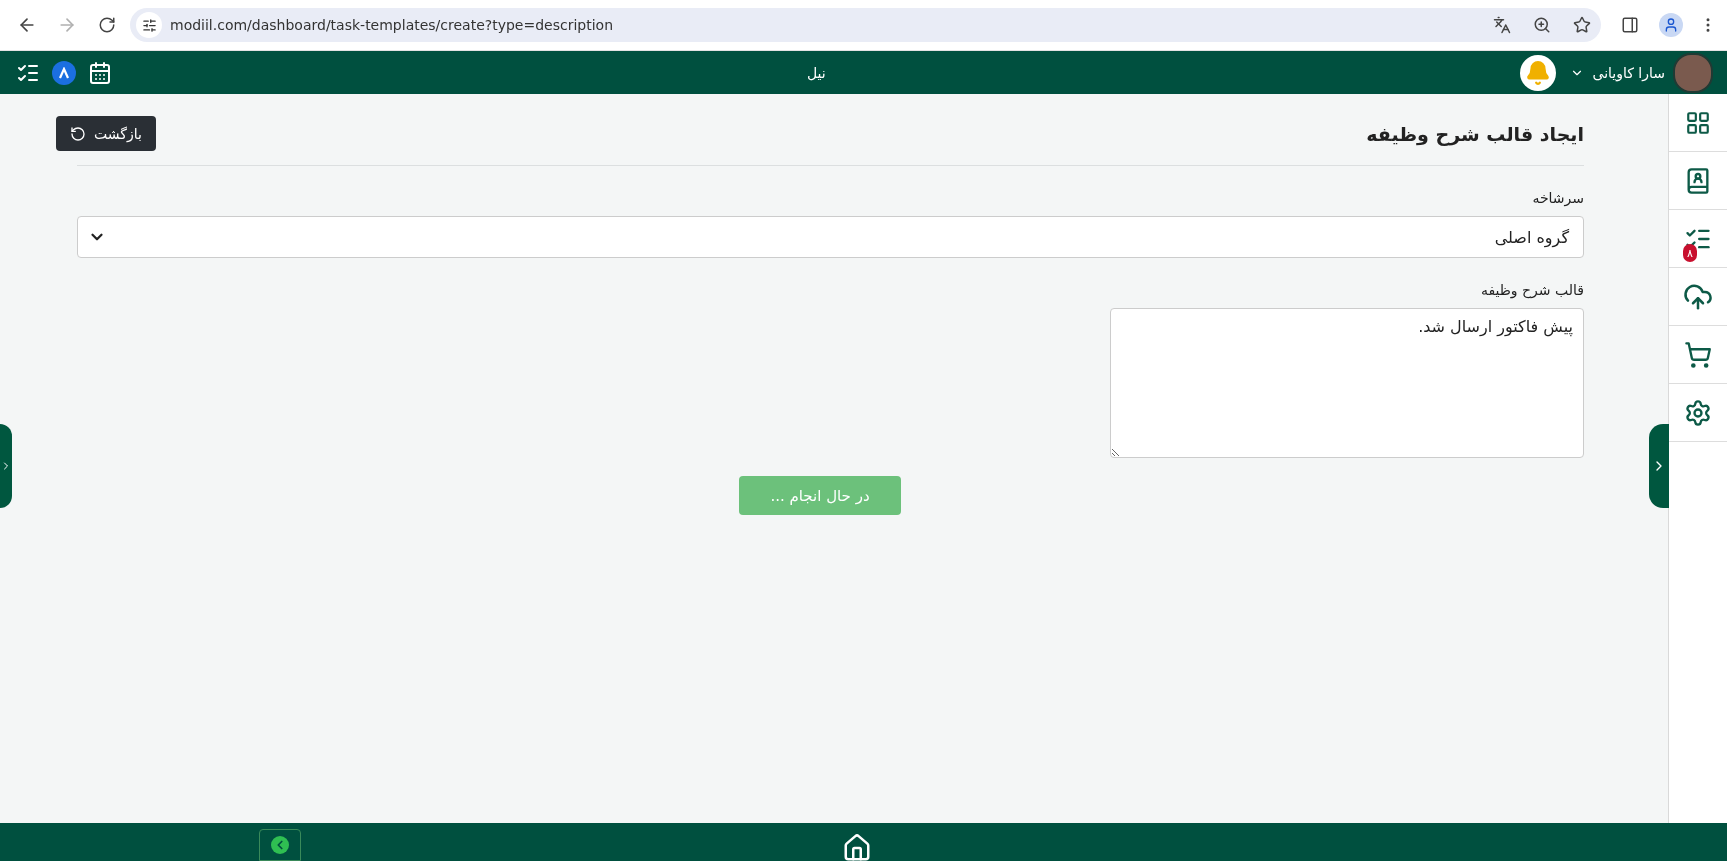 Image resolution: width=1727 pixels, height=861 pixels. Describe the element at coordinates (830, 237) in the screenshot. I see `select-field: گروه اصلی` at that location.